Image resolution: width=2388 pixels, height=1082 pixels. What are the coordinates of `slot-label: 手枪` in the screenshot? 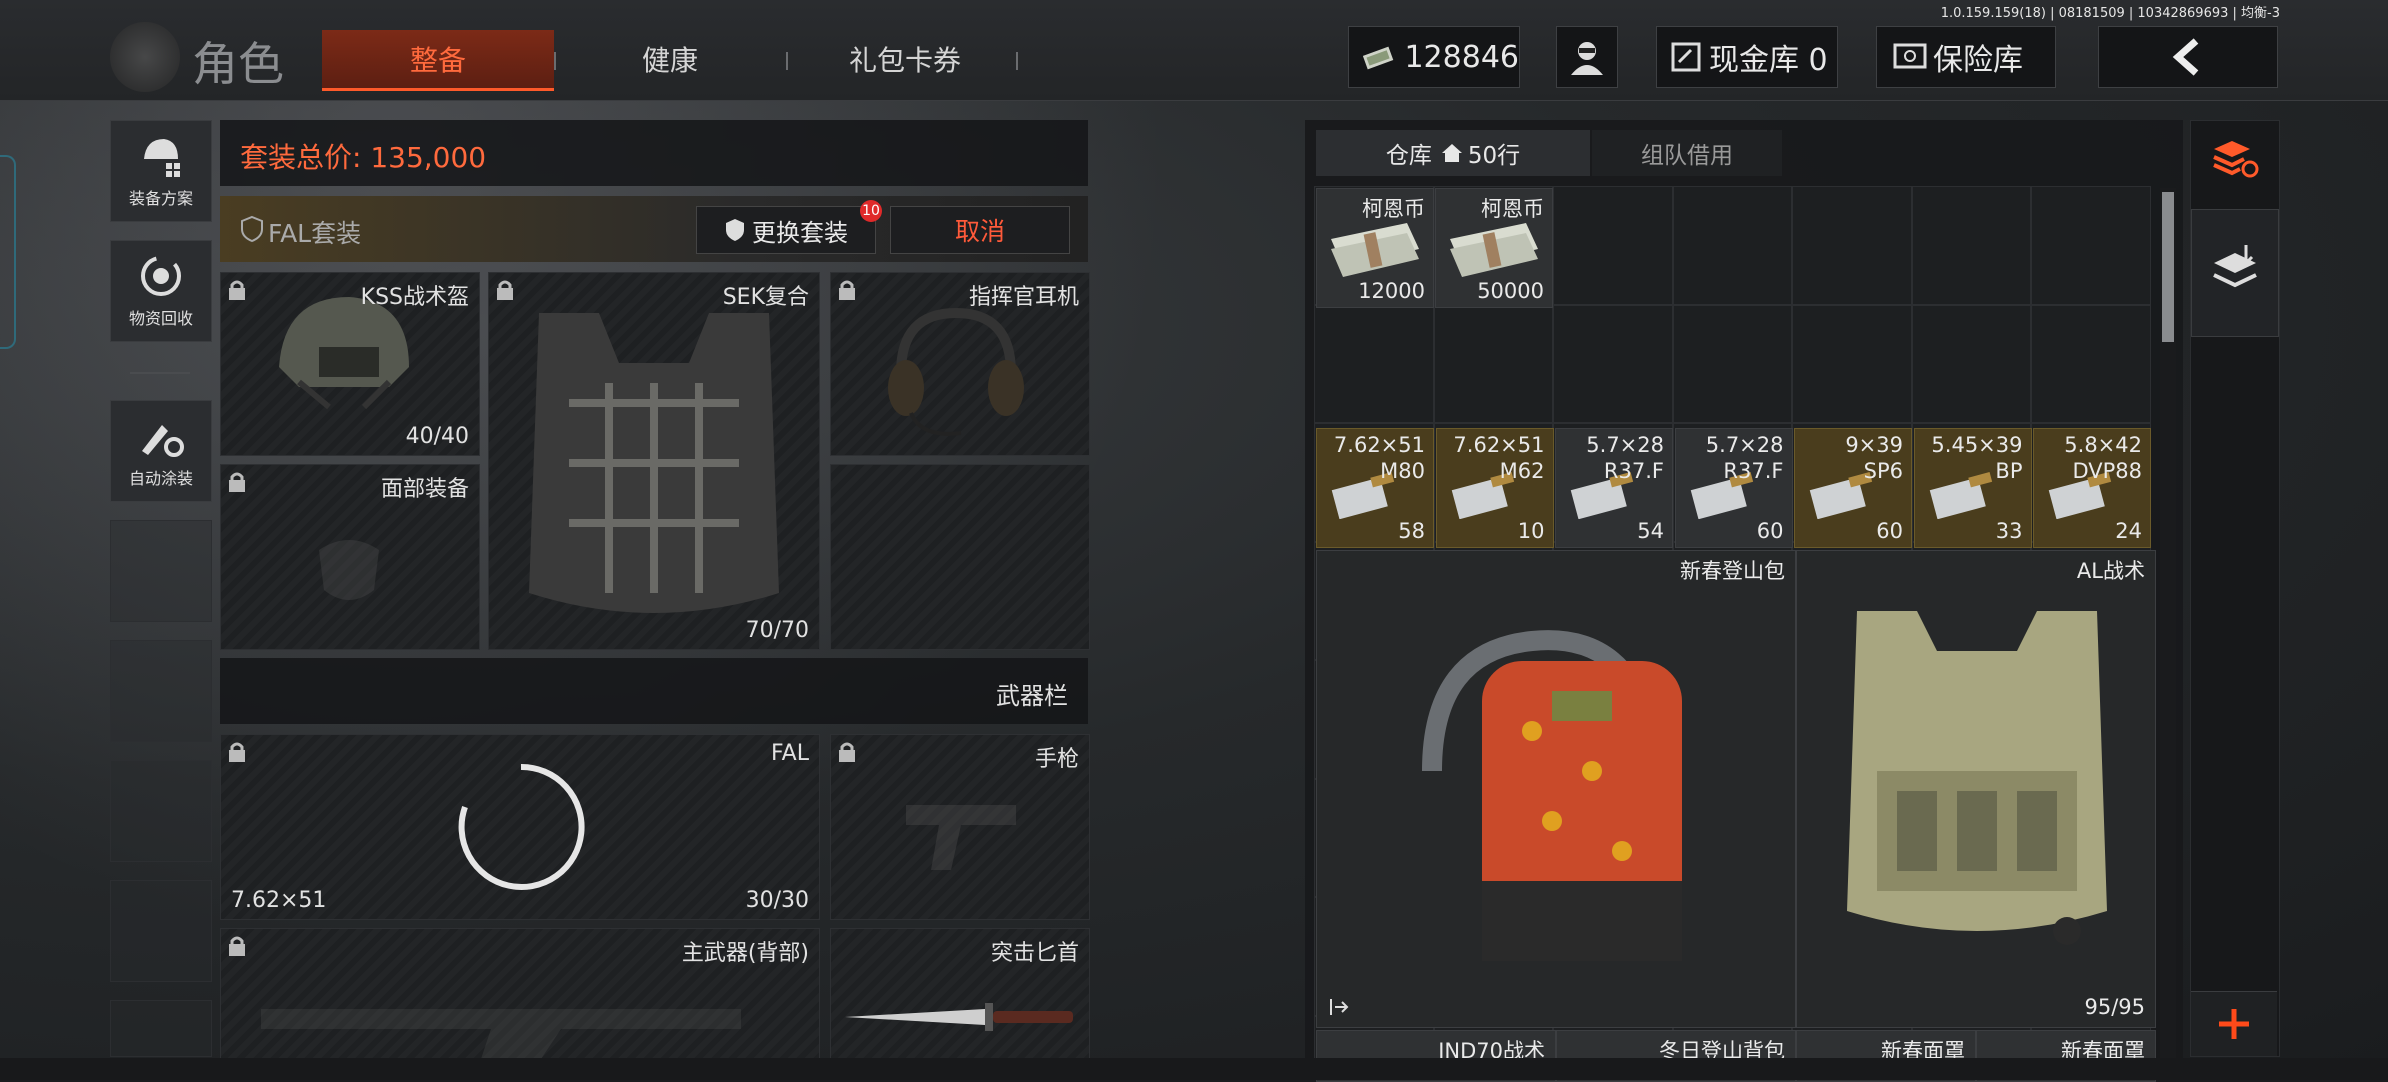 It's located at (1056, 759).